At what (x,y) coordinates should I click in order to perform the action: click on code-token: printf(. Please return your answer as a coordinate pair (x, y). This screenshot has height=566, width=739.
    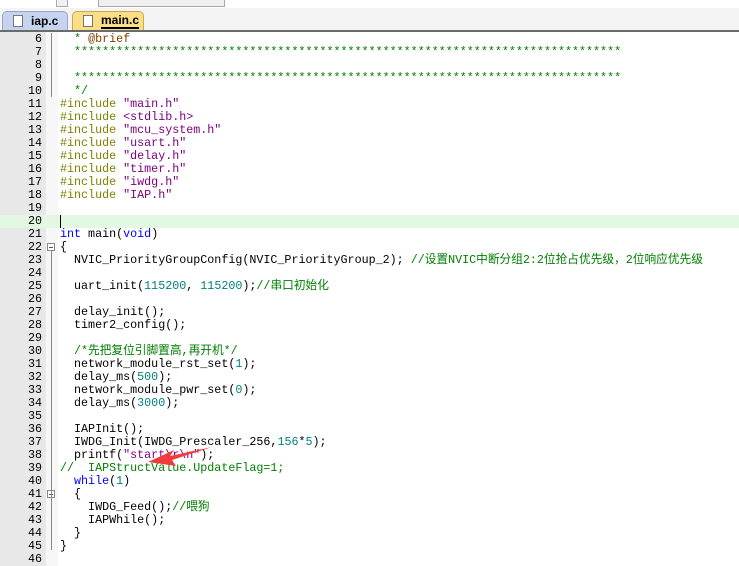
    Looking at the image, I should click on (92, 455).